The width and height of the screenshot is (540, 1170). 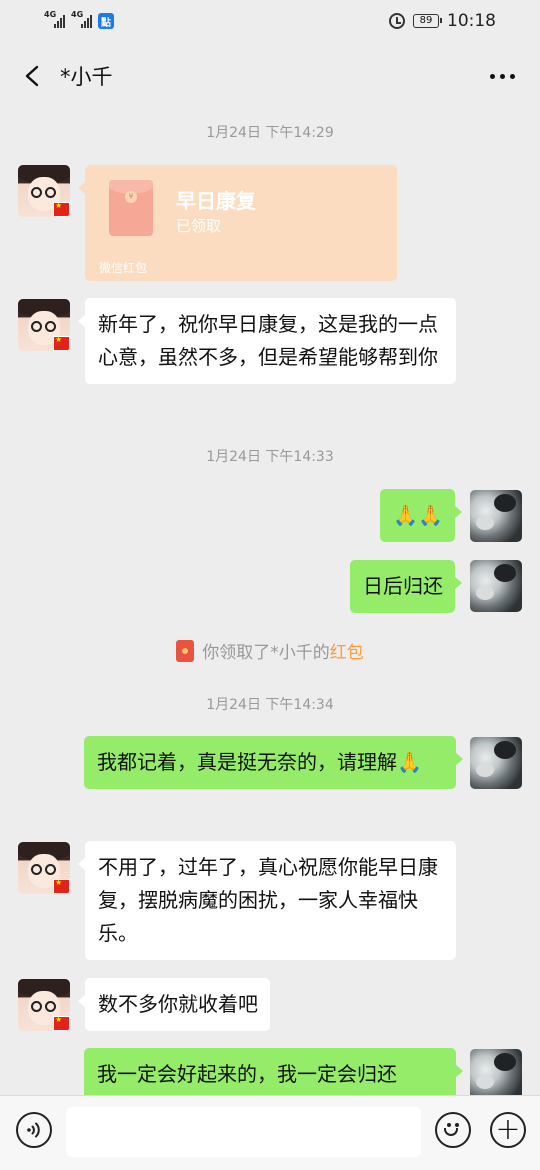 I want to click on message-bubble-received: 新年了，祝你早日康复，这是我的一点心意，虽然不多，但是希望能够帮到你, so click(x=267, y=341).